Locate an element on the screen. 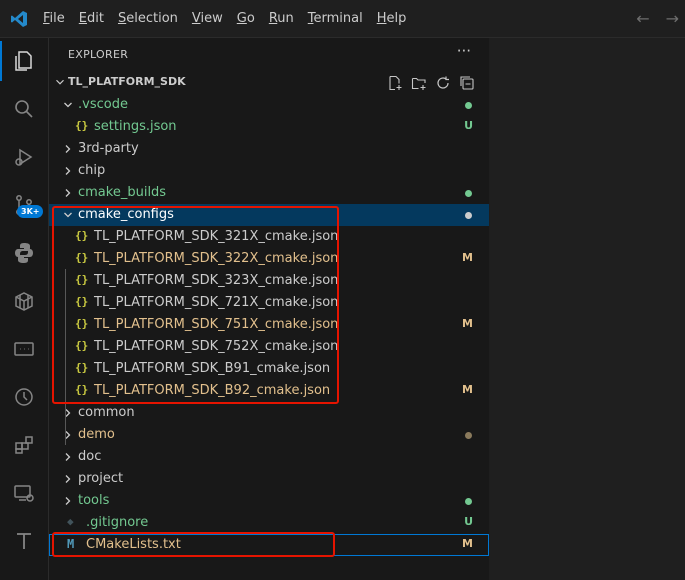  tree-item-label: .vscode is located at coordinates (103, 104).